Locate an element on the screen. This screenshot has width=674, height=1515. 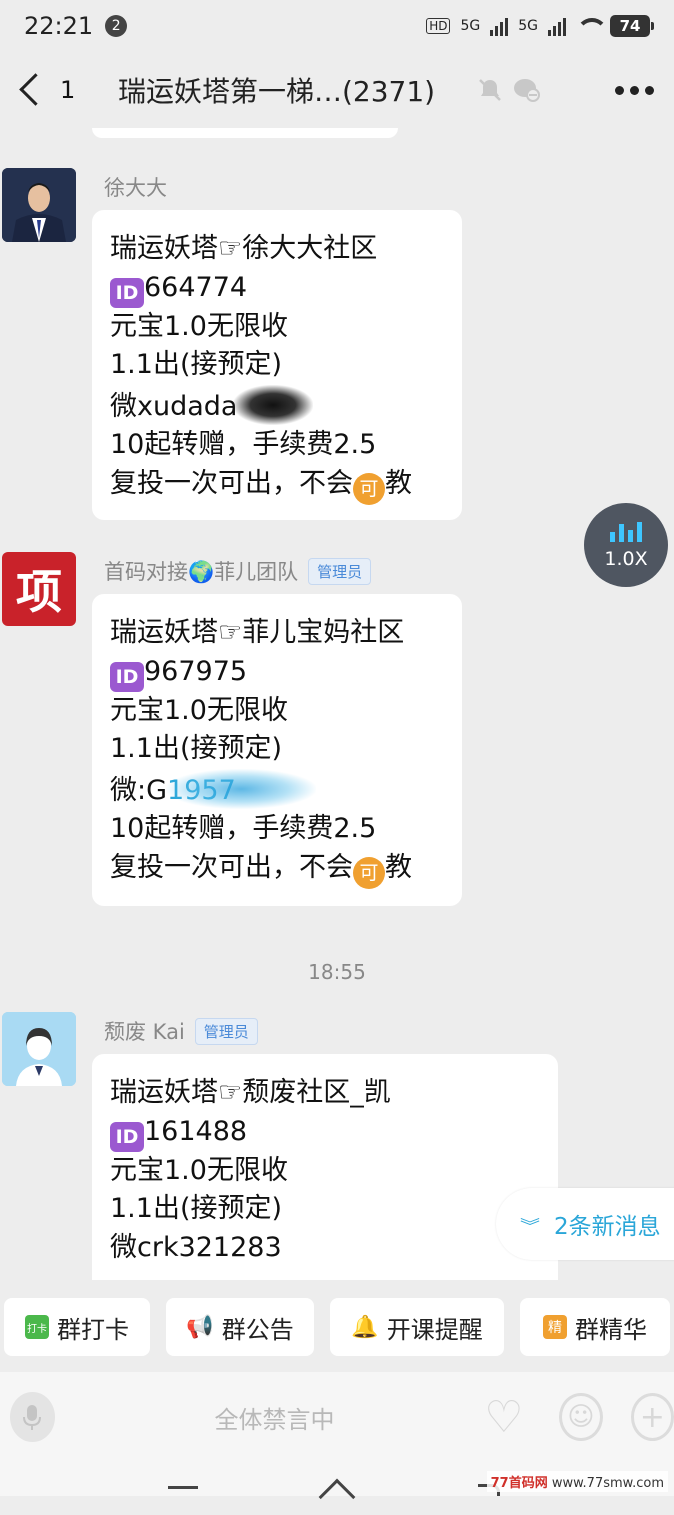
essence-icon: 精 is located at coordinates (555, 1327).